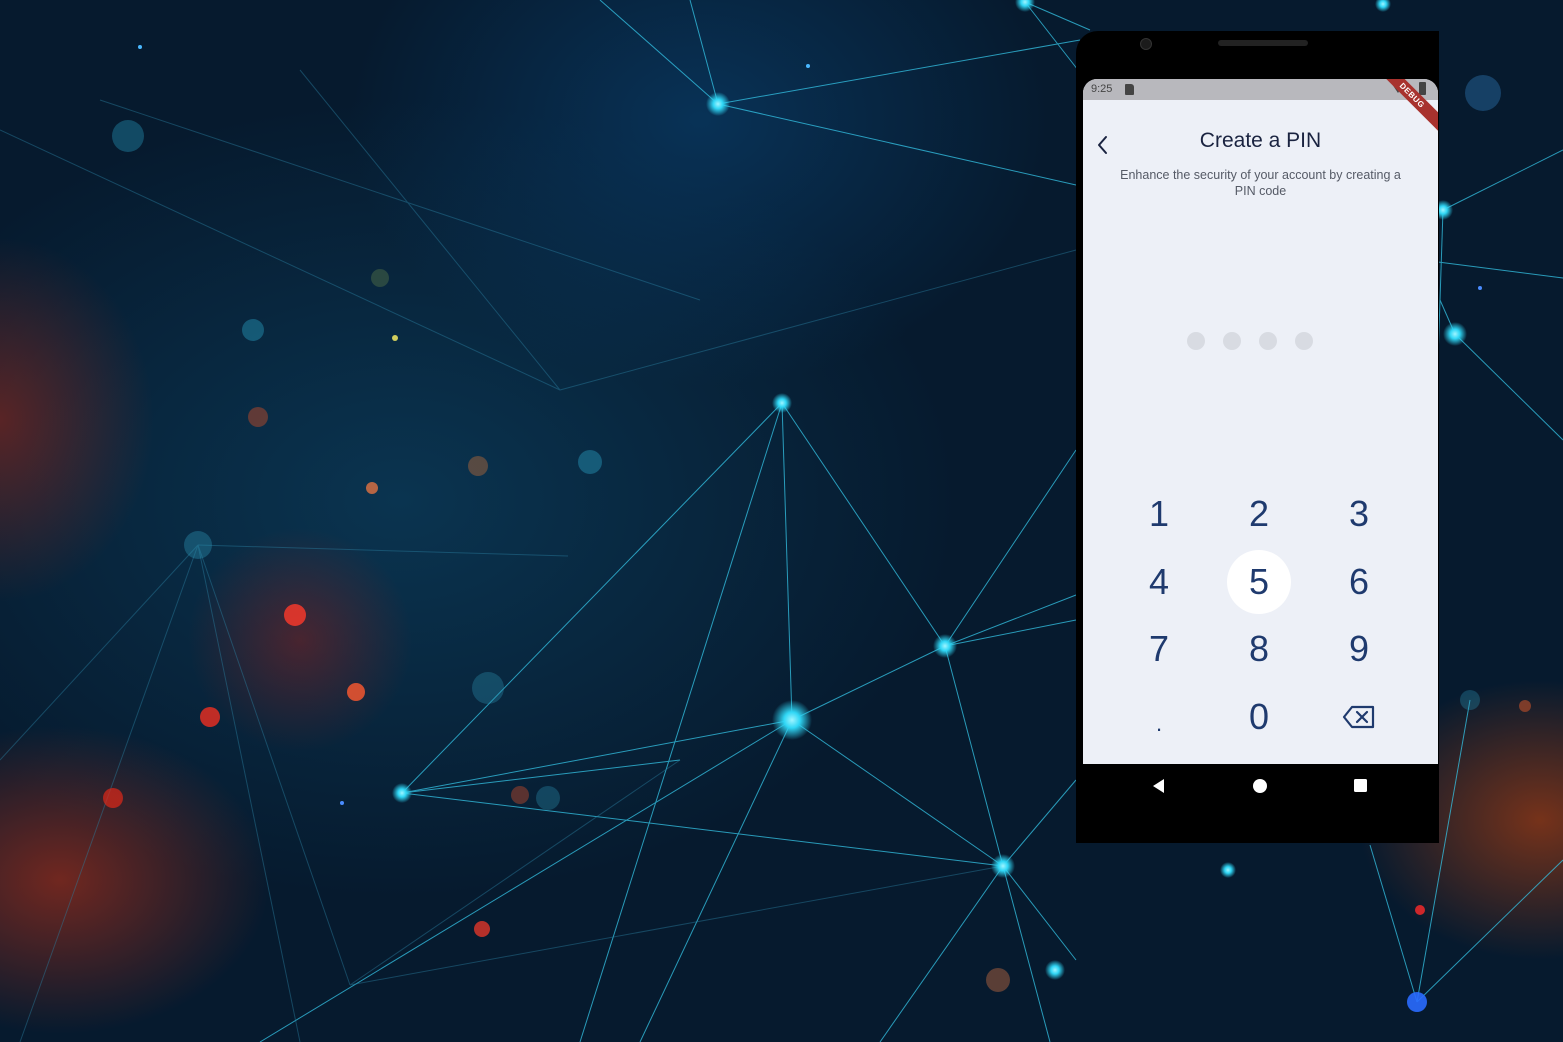 This screenshot has height=1042, width=1563. Describe the element at coordinates (1259, 717) in the screenshot. I see `key-0: 0` at that location.